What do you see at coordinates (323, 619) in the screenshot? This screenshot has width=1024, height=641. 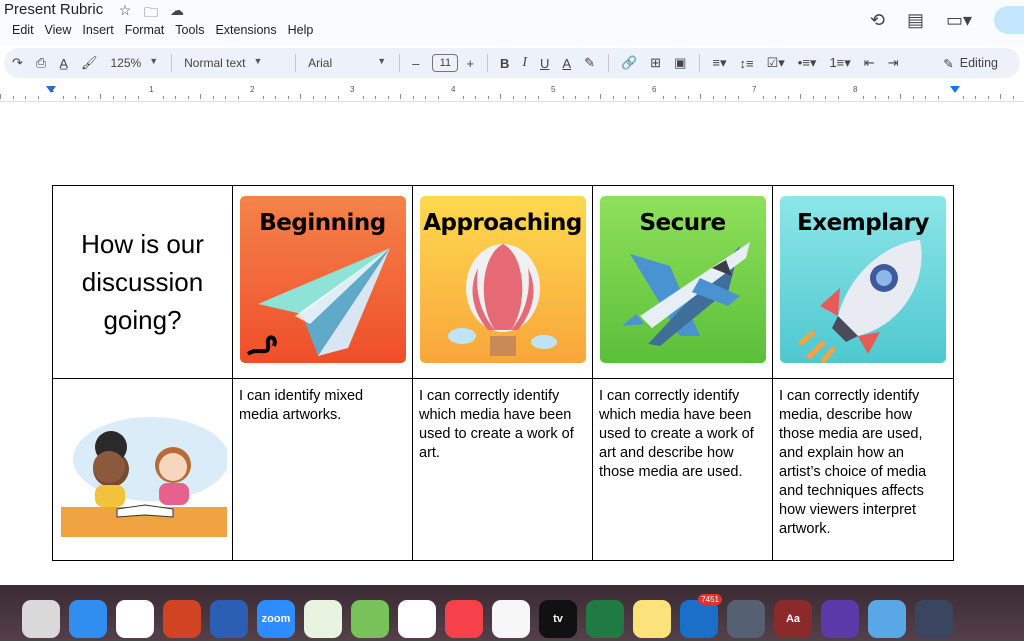 I see `globe-icon` at bounding box center [323, 619].